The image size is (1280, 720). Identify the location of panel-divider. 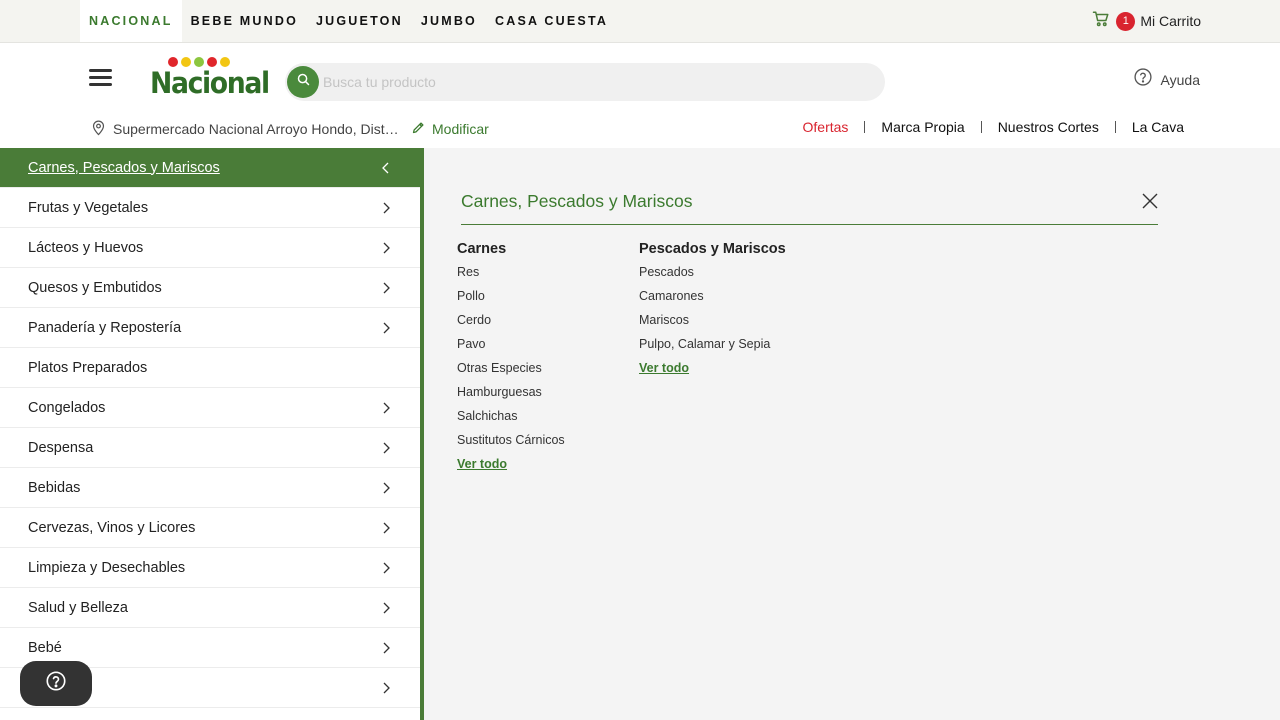
(809, 224).